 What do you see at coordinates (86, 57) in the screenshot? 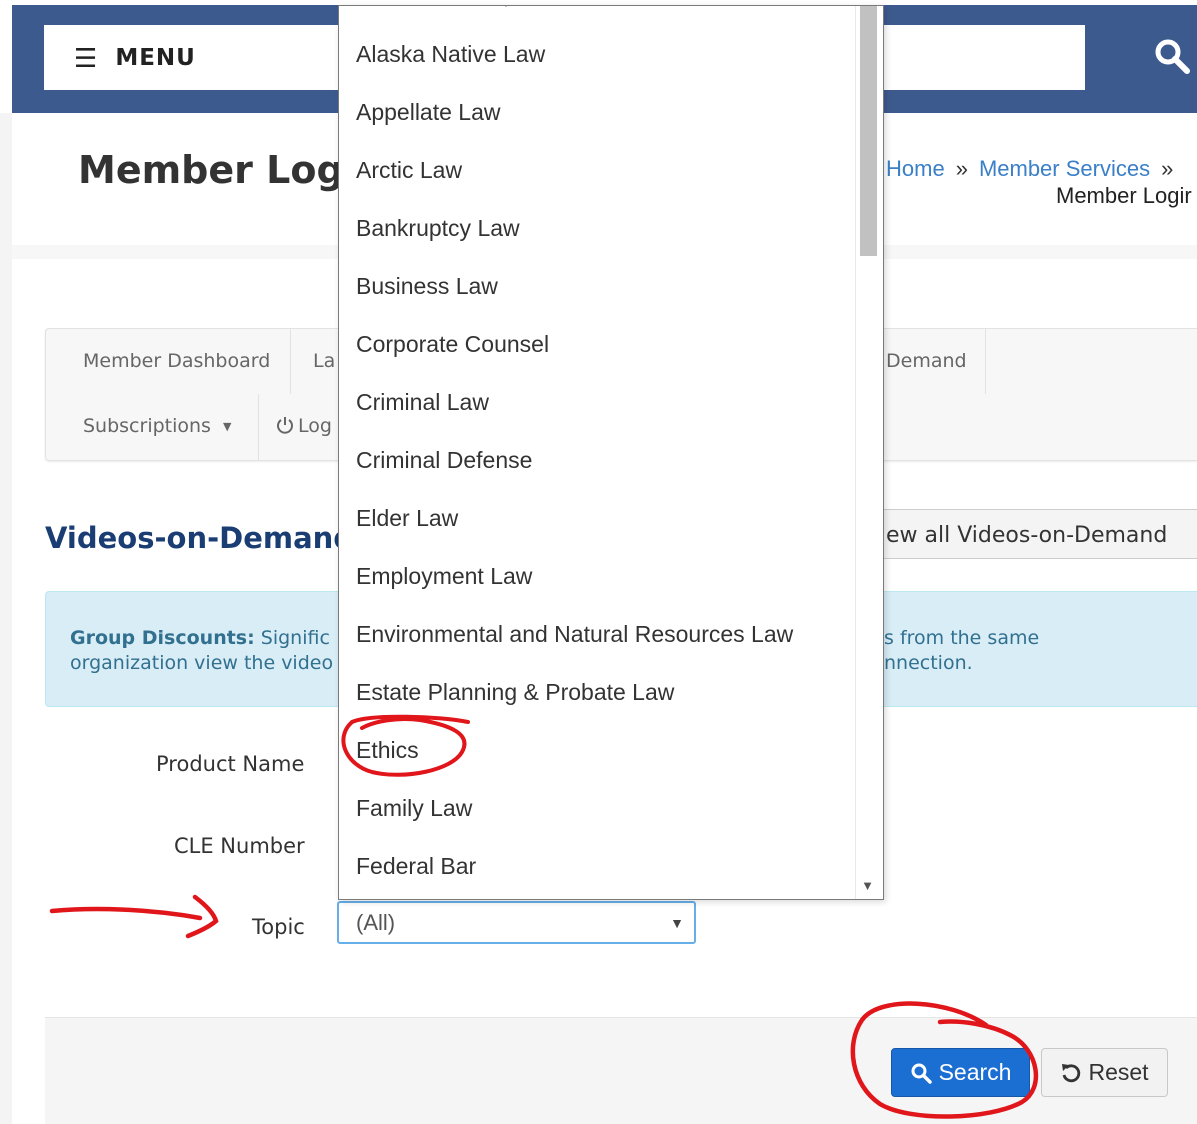
I see `hamburger-icon: ☰` at bounding box center [86, 57].